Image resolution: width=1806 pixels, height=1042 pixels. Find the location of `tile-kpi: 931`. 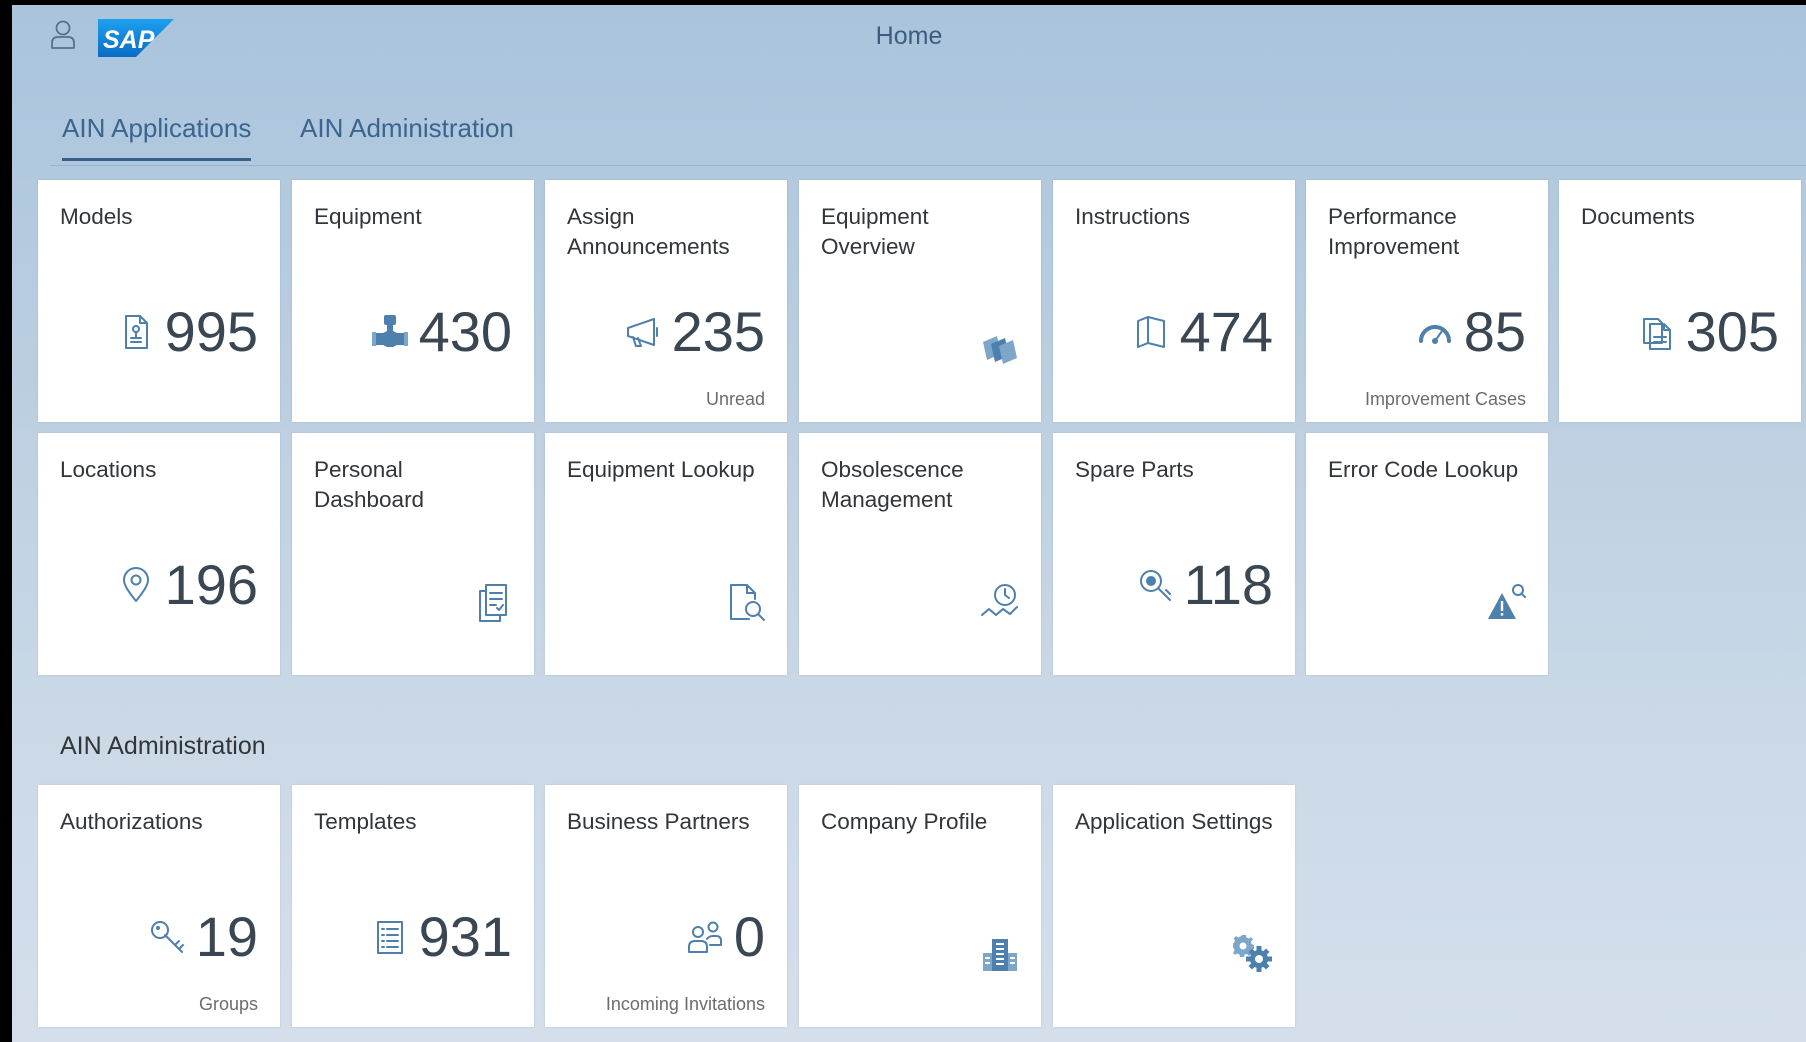

tile-kpi: 931 is located at coordinates (441, 937).